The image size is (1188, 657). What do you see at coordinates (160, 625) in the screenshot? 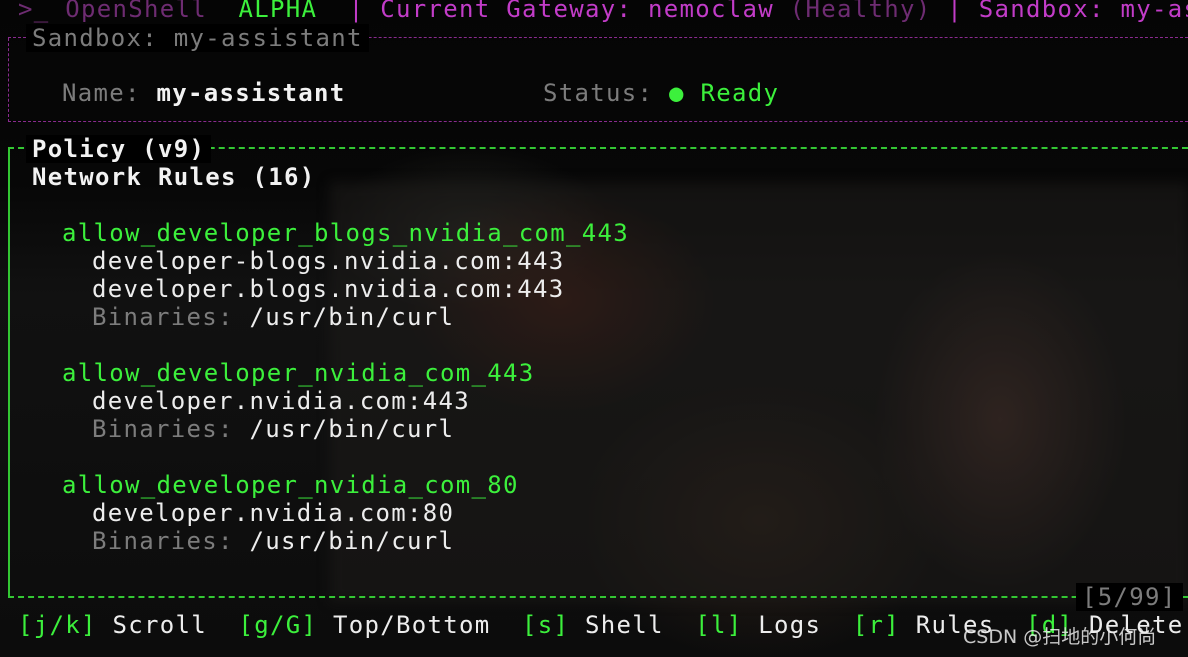
I see `key-action: Scroll` at bounding box center [160, 625].